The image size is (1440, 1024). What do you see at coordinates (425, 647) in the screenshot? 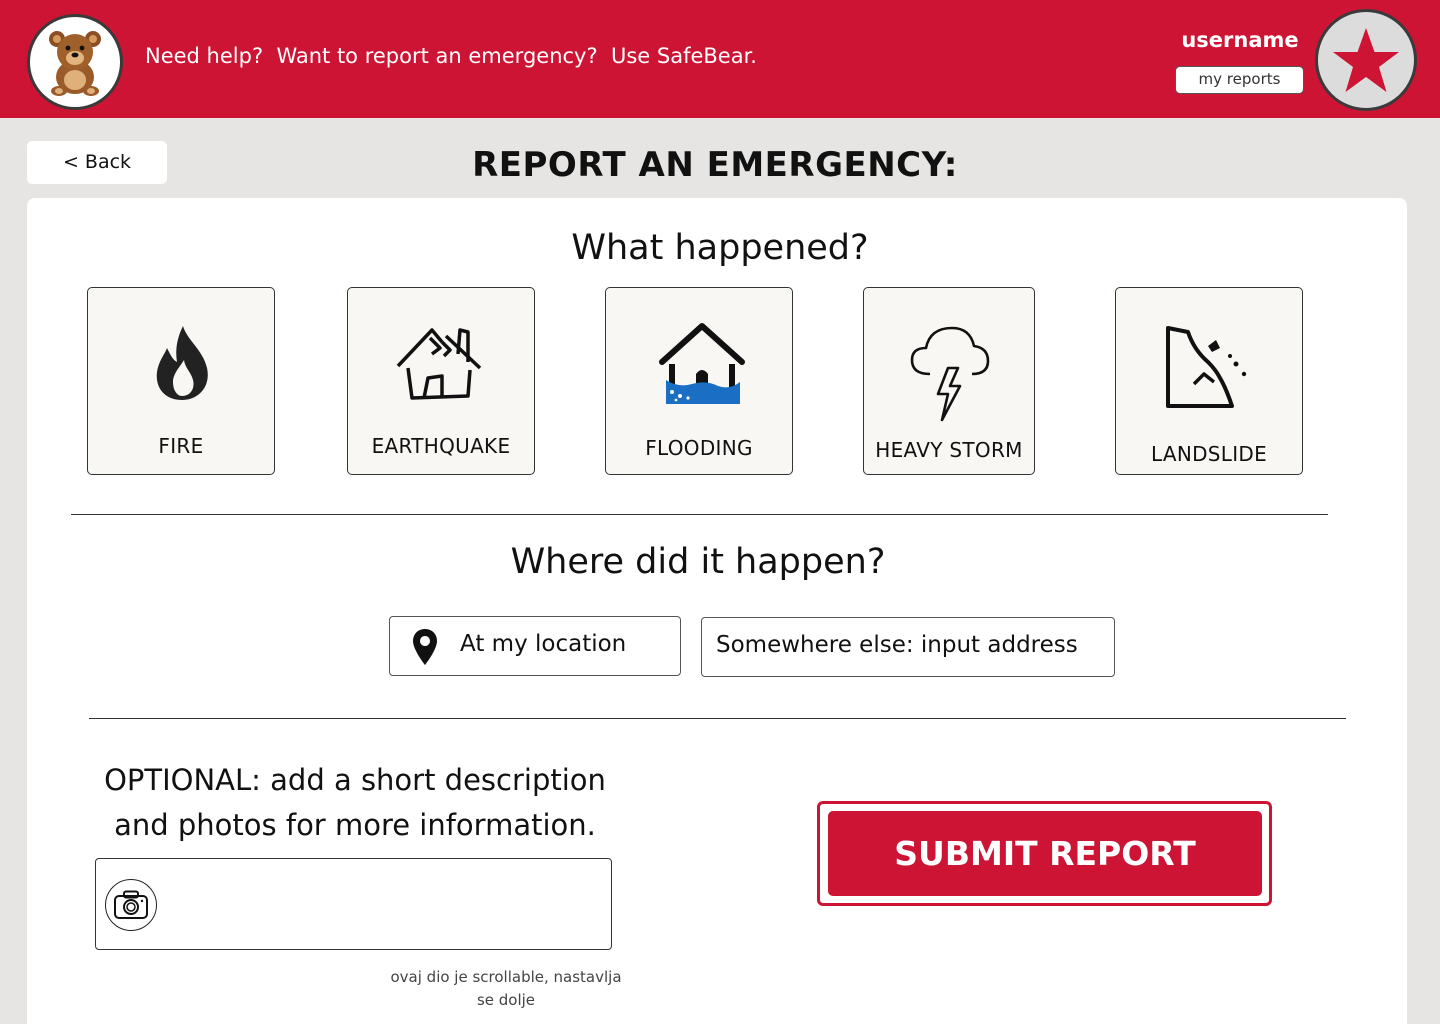
I see `location-pin-icon` at bounding box center [425, 647].